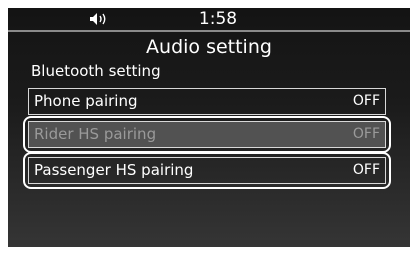 This screenshot has height=254, width=420. What do you see at coordinates (207, 101) in the screenshot?
I see `menu-item-phone-pairing: Phone pairing OFF` at bounding box center [207, 101].